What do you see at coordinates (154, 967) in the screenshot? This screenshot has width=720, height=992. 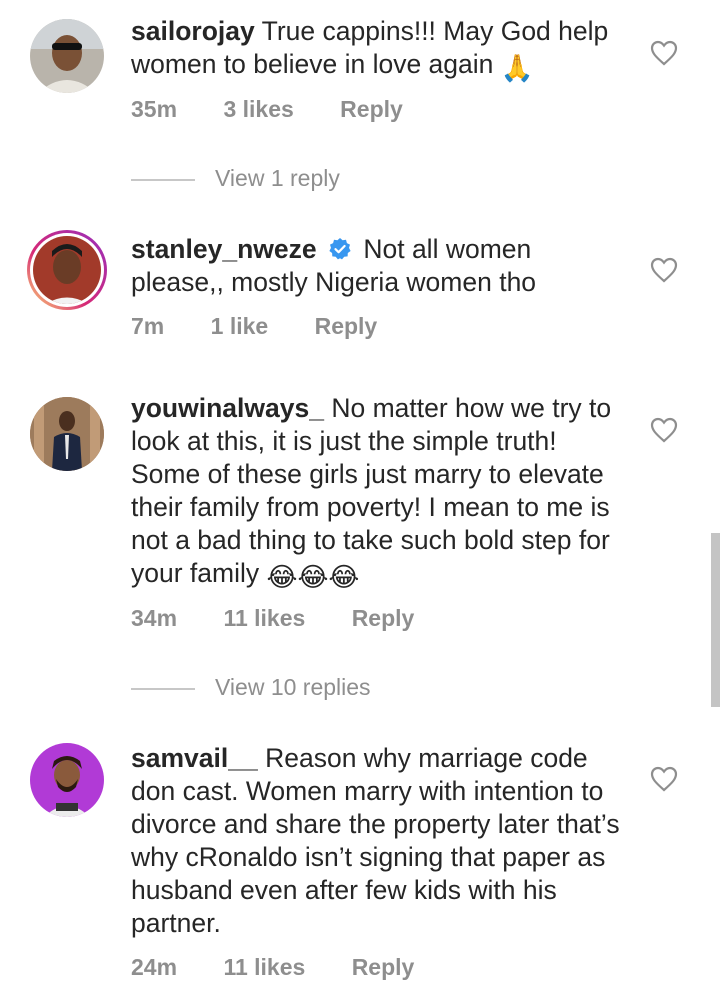 I see `comment-time: 24m` at bounding box center [154, 967].